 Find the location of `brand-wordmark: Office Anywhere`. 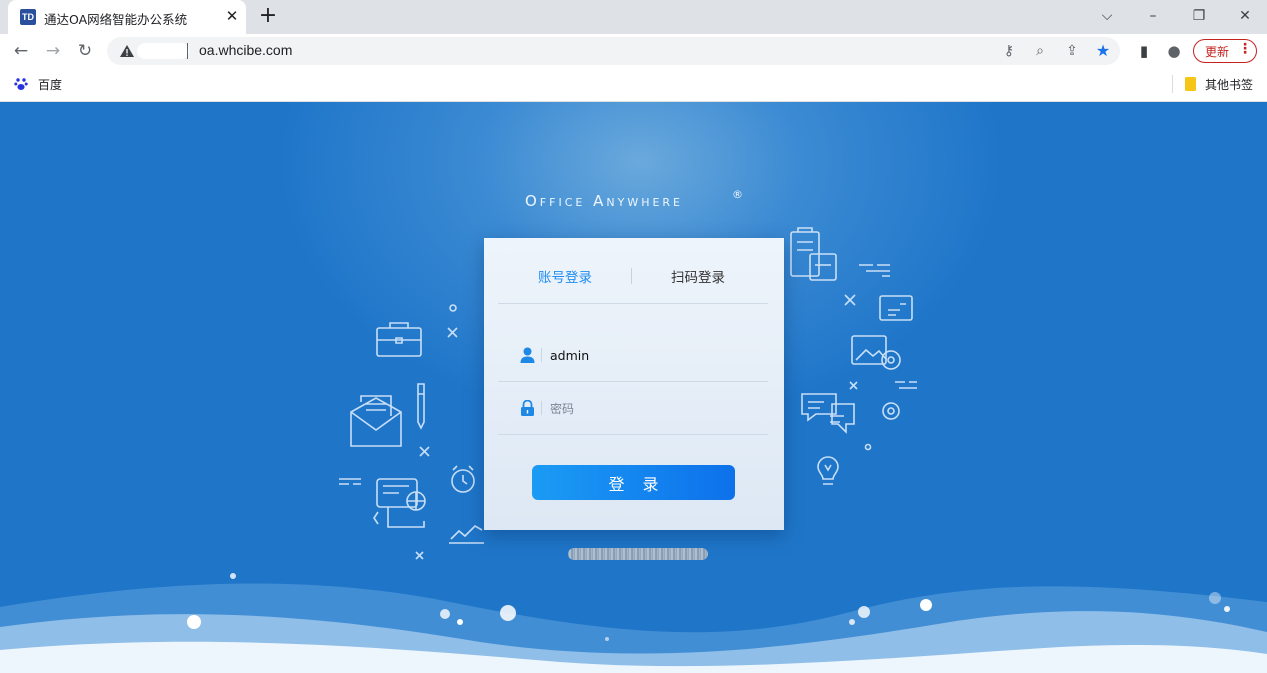

brand-wordmark: Office Anywhere is located at coordinates (604, 201).